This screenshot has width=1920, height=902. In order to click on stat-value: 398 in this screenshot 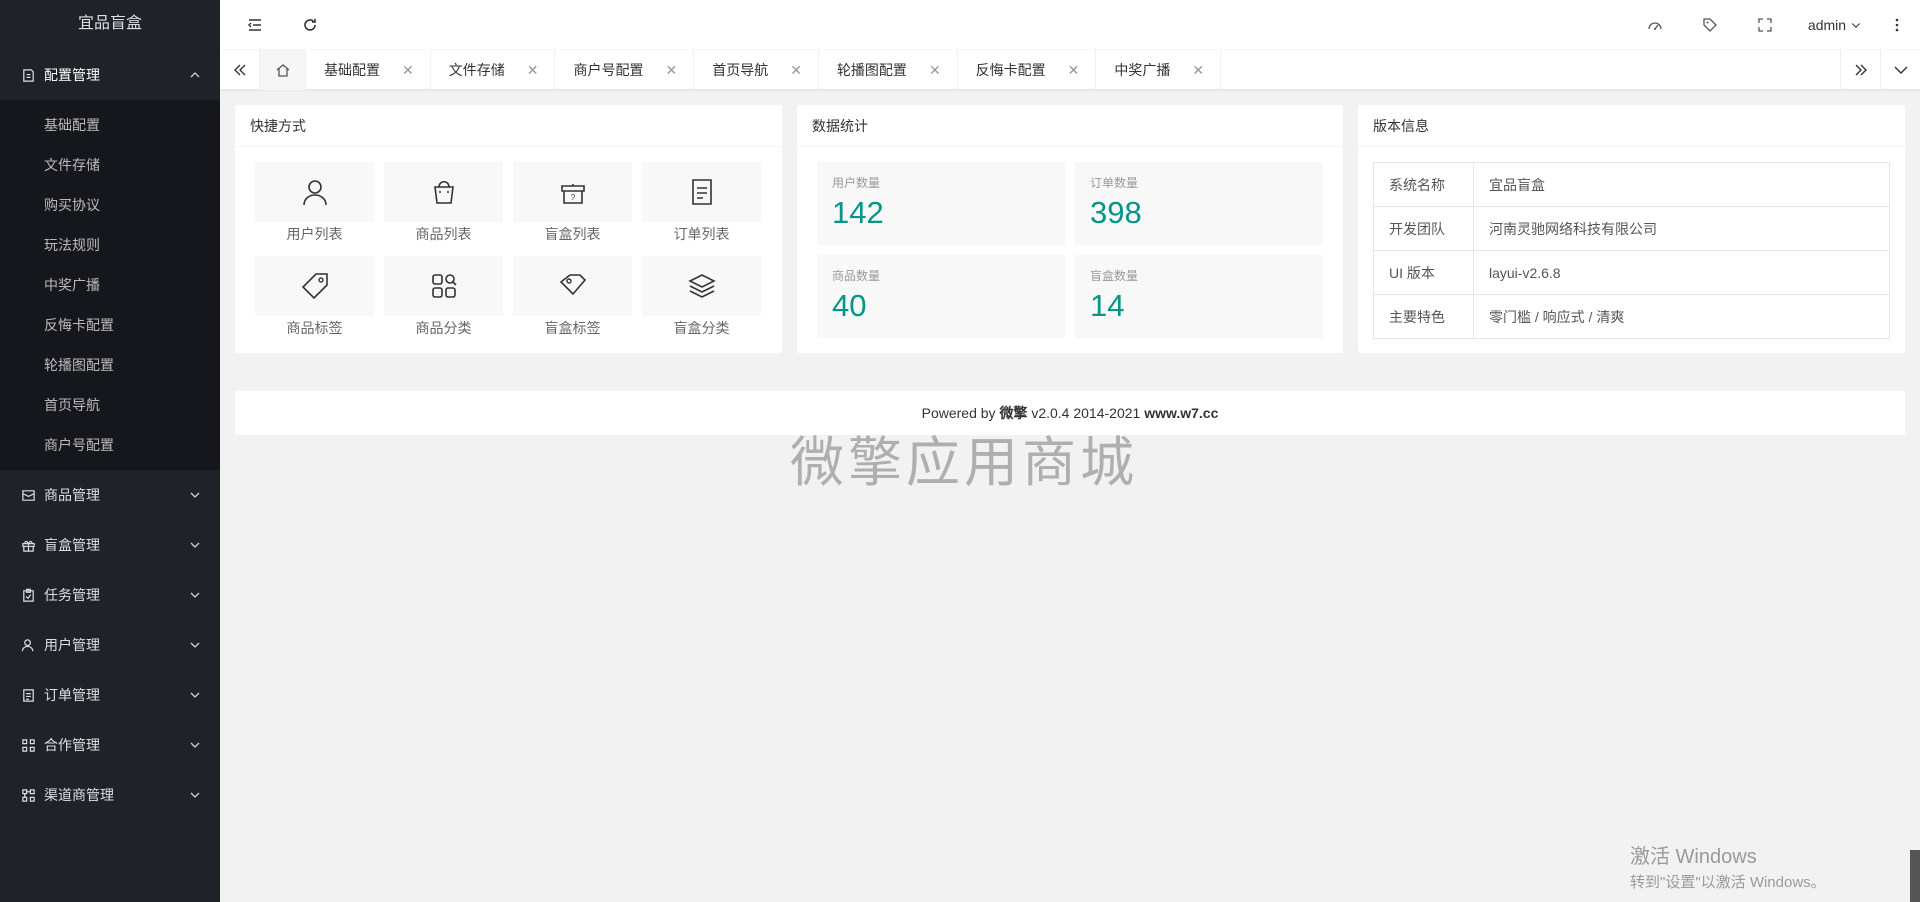, I will do `click(1116, 212)`.